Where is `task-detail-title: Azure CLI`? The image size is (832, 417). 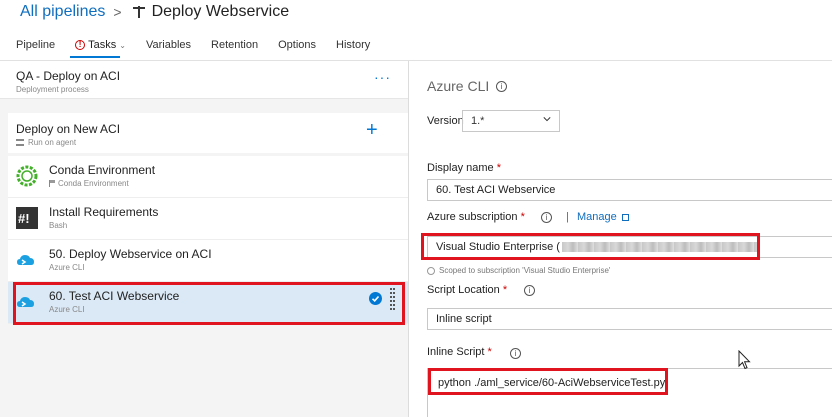
task-detail-title: Azure CLI is located at coordinates (458, 86).